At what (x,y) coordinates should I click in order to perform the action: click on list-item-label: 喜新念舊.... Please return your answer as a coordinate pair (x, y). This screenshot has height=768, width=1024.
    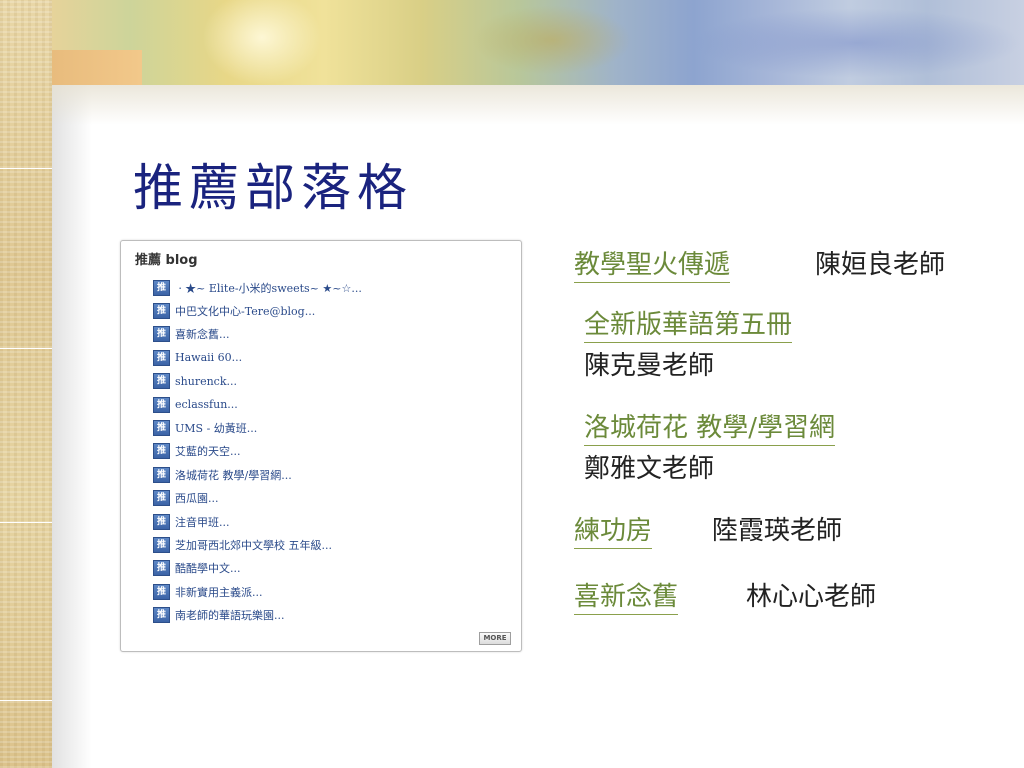
    Looking at the image, I should click on (202, 335).